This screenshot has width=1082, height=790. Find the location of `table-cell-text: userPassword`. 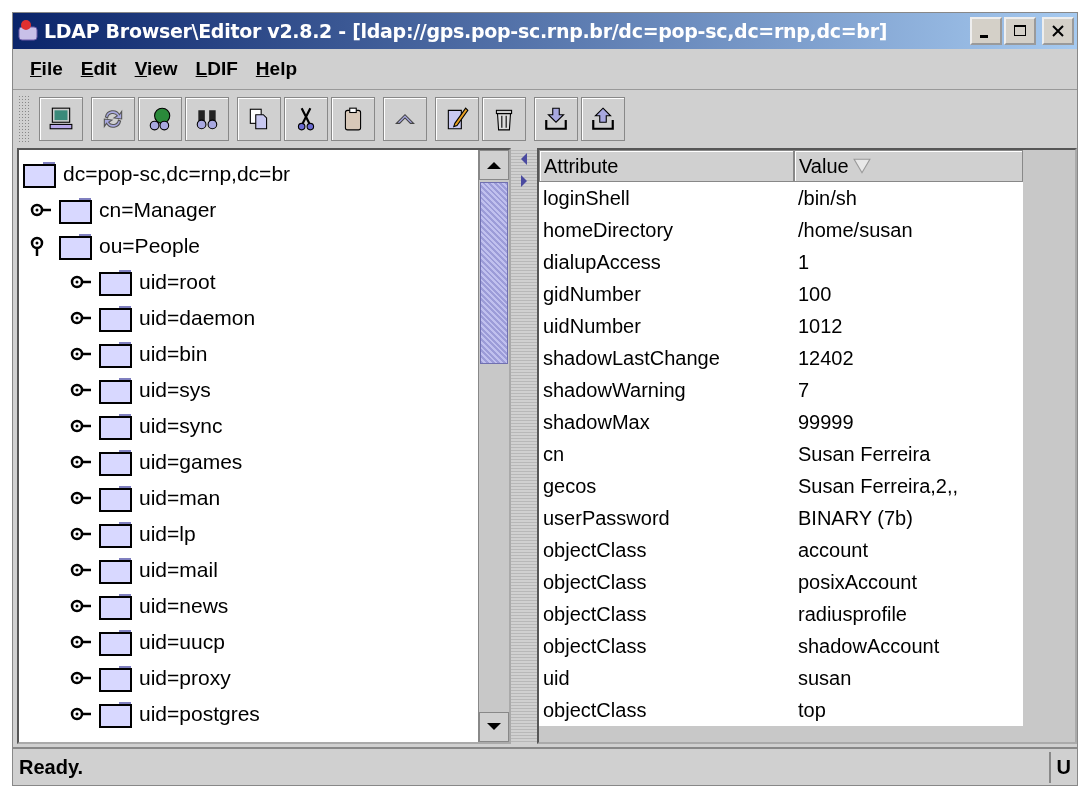

table-cell-text: userPassword is located at coordinates (606, 518).